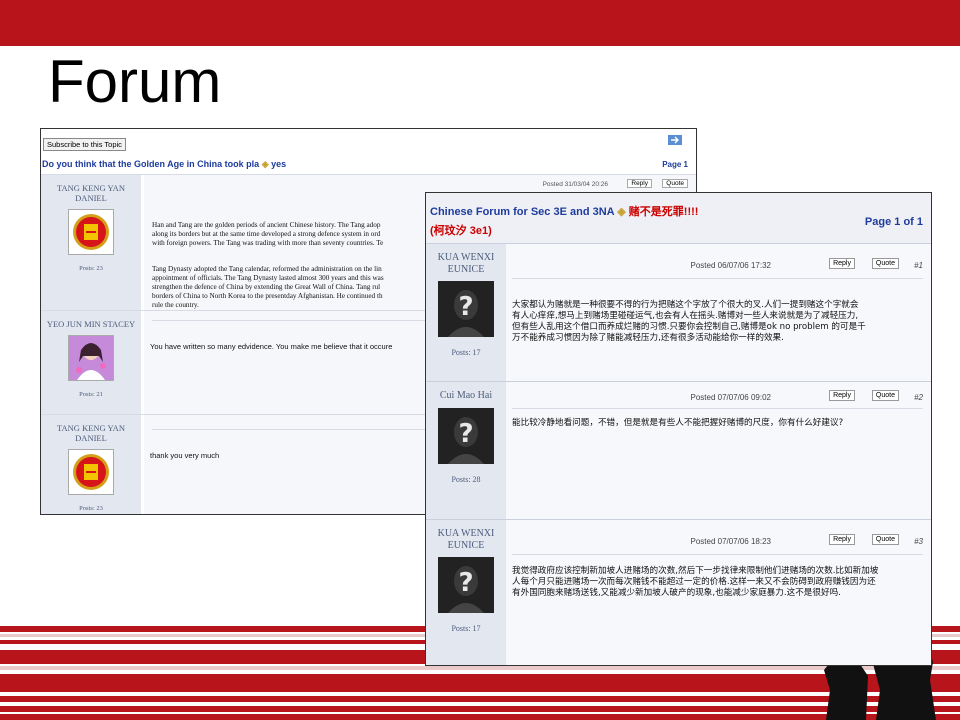 This screenshot has height=720, width=960. I want to click on post-number: #3, so click(918, 541).